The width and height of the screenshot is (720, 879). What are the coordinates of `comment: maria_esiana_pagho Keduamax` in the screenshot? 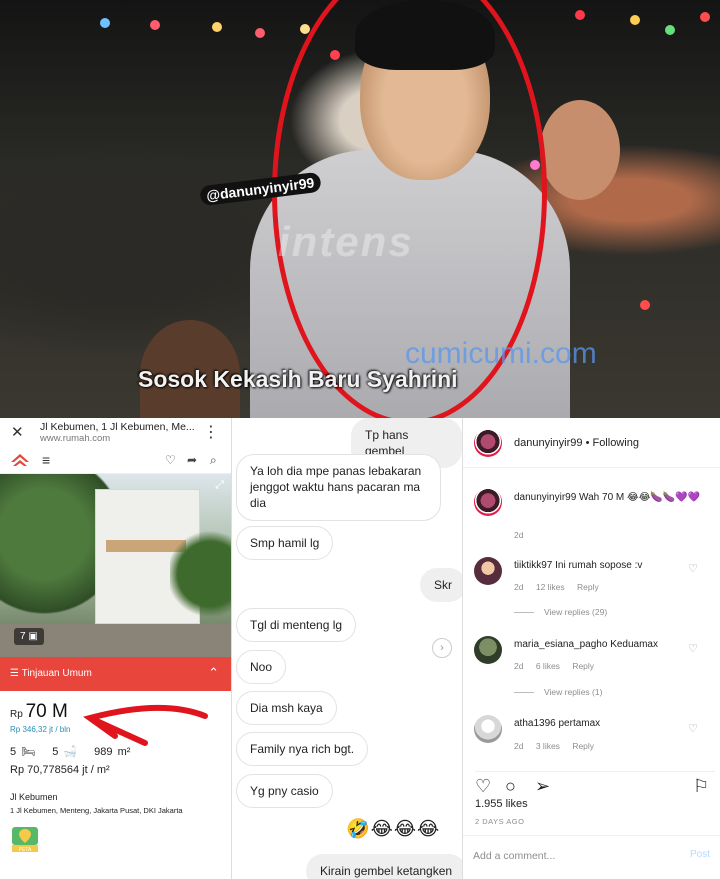 It's located at (609, 645).